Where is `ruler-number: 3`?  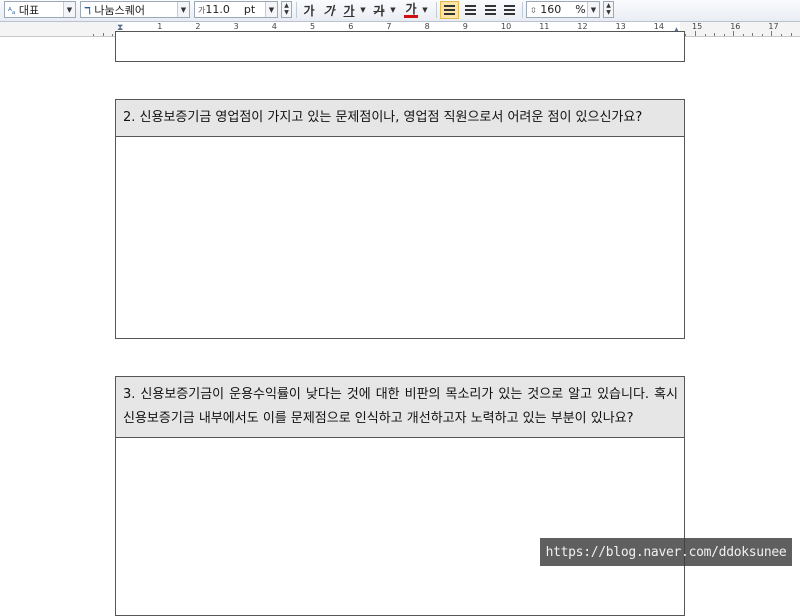
ruler-number: 3 is located at coordinates (236, 26).